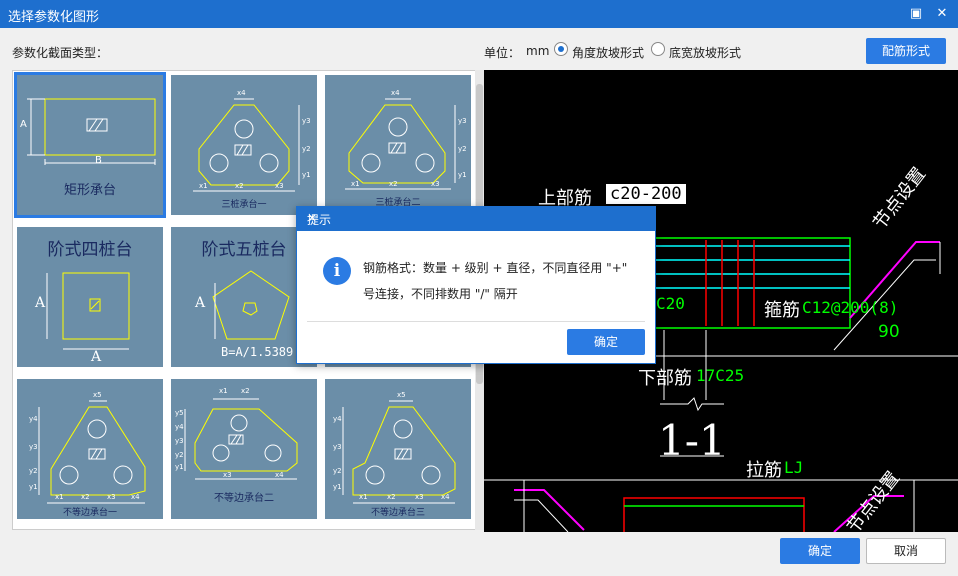 The height and width of the screenshot is (576, 958). Describe the element at coordinates (692, 440) in the screenshot. I see `section-label: 1-1` at that location.